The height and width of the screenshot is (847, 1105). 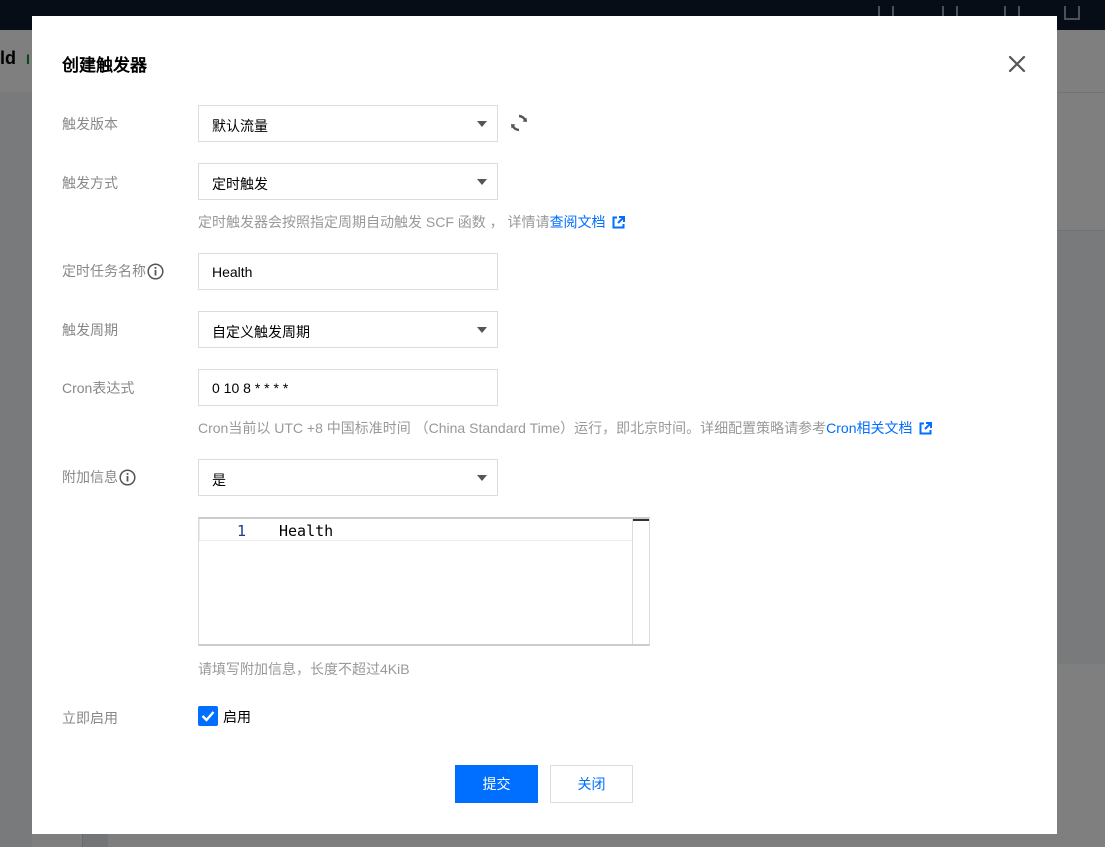 I want to click on refresh-icon, so click(x=519, y=123).